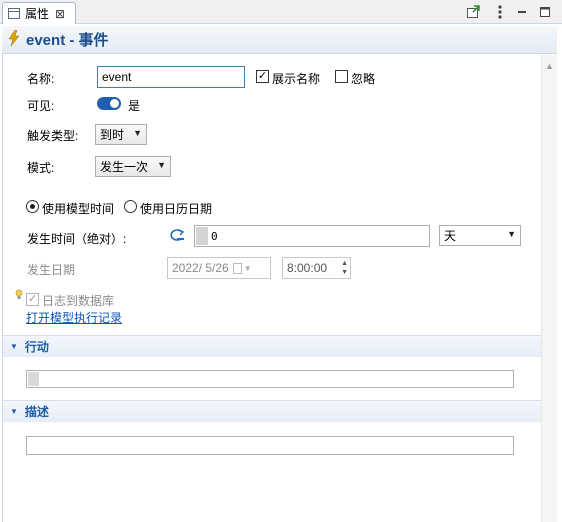  Describe the element at coordinates (270, 445) in the screenshot. I see `description-field` at that location.